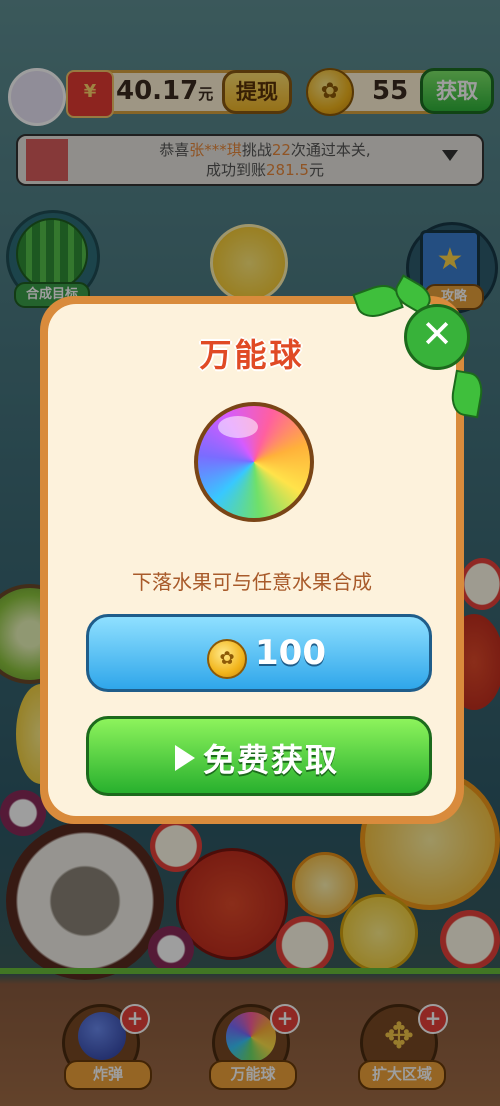 This screenshot has width=500, height=1106. I want to click on play-icon, so click(185, 758).